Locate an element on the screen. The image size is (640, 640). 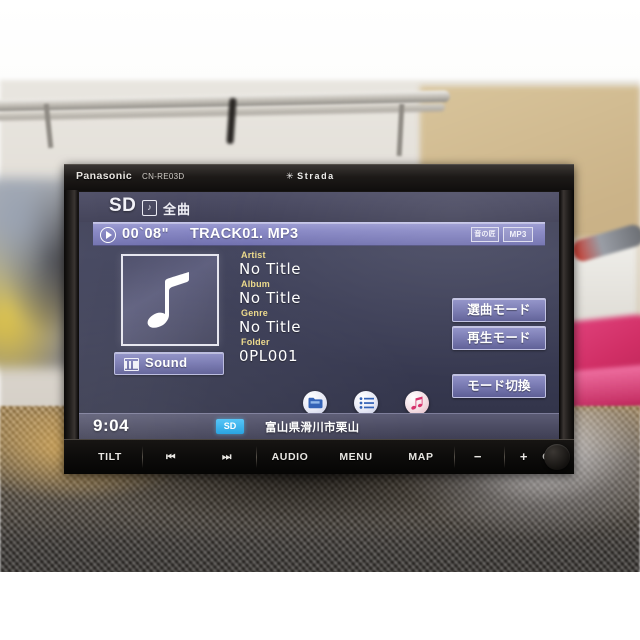
equalizer-icon is located at coordinates (131, 364).